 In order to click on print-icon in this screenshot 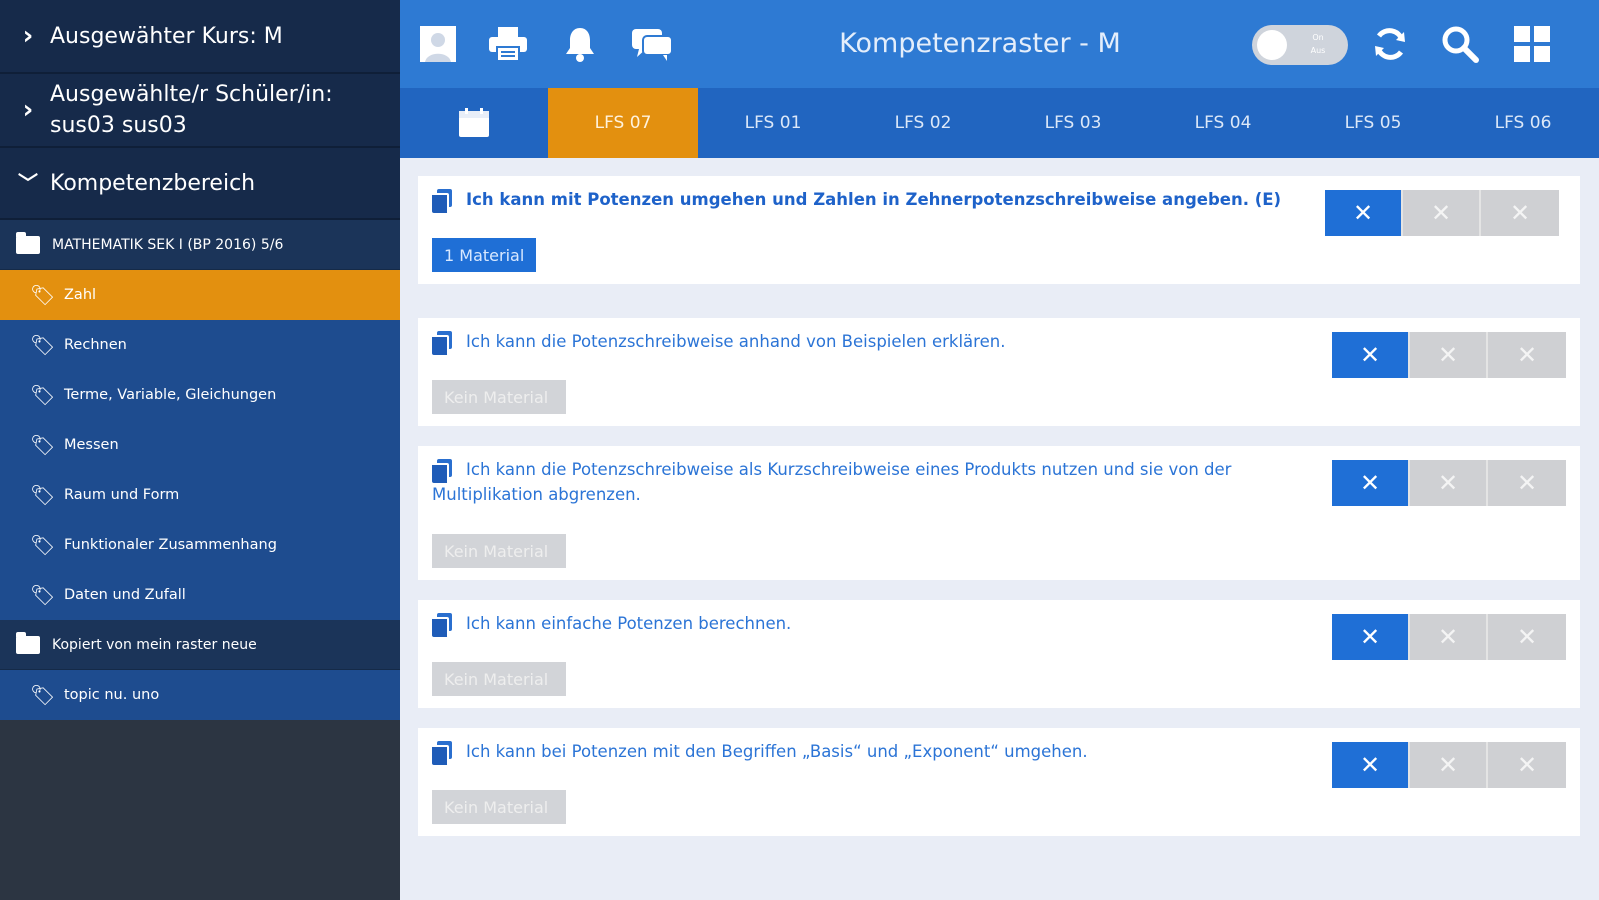, I will do `click(508, 44)`.